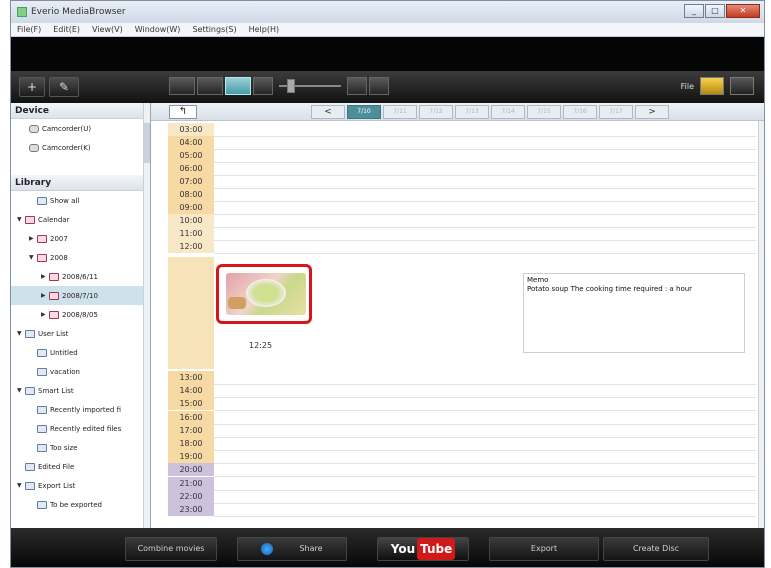 The width and height of the screenshot is (771, 568). What do you see at coordinates (146, 143) in the screenshot?
I see `sidebar-scroll-thumb` at bounding box center [146, 143].